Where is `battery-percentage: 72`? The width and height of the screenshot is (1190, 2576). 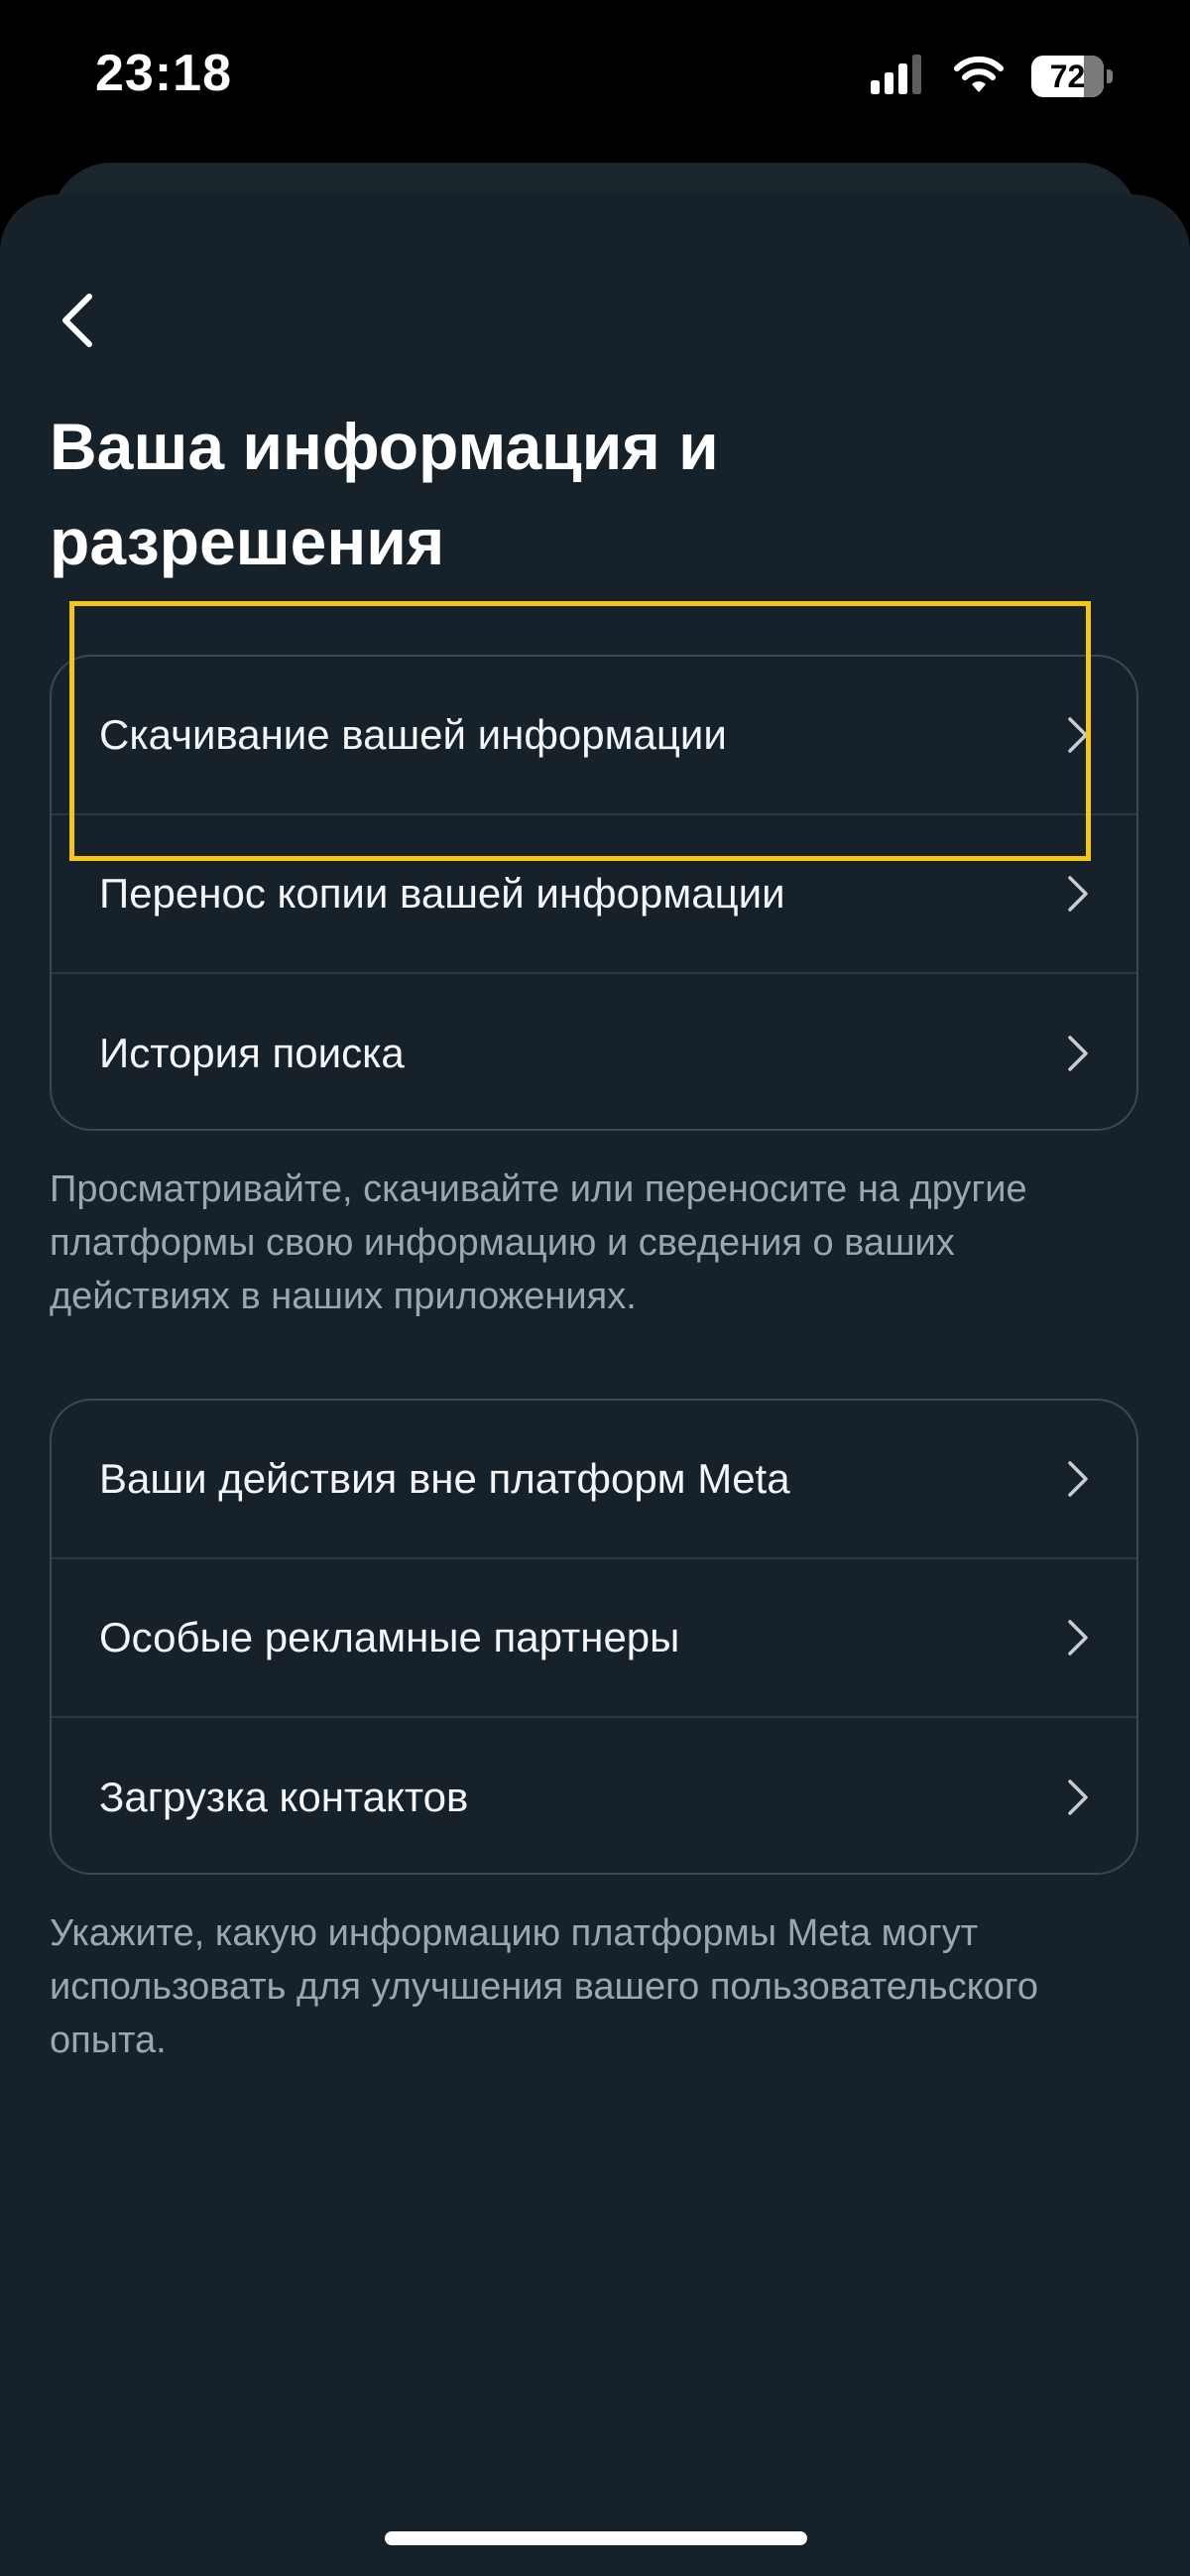
battery-percentage: 72 is located at coordinates (1067, 76).